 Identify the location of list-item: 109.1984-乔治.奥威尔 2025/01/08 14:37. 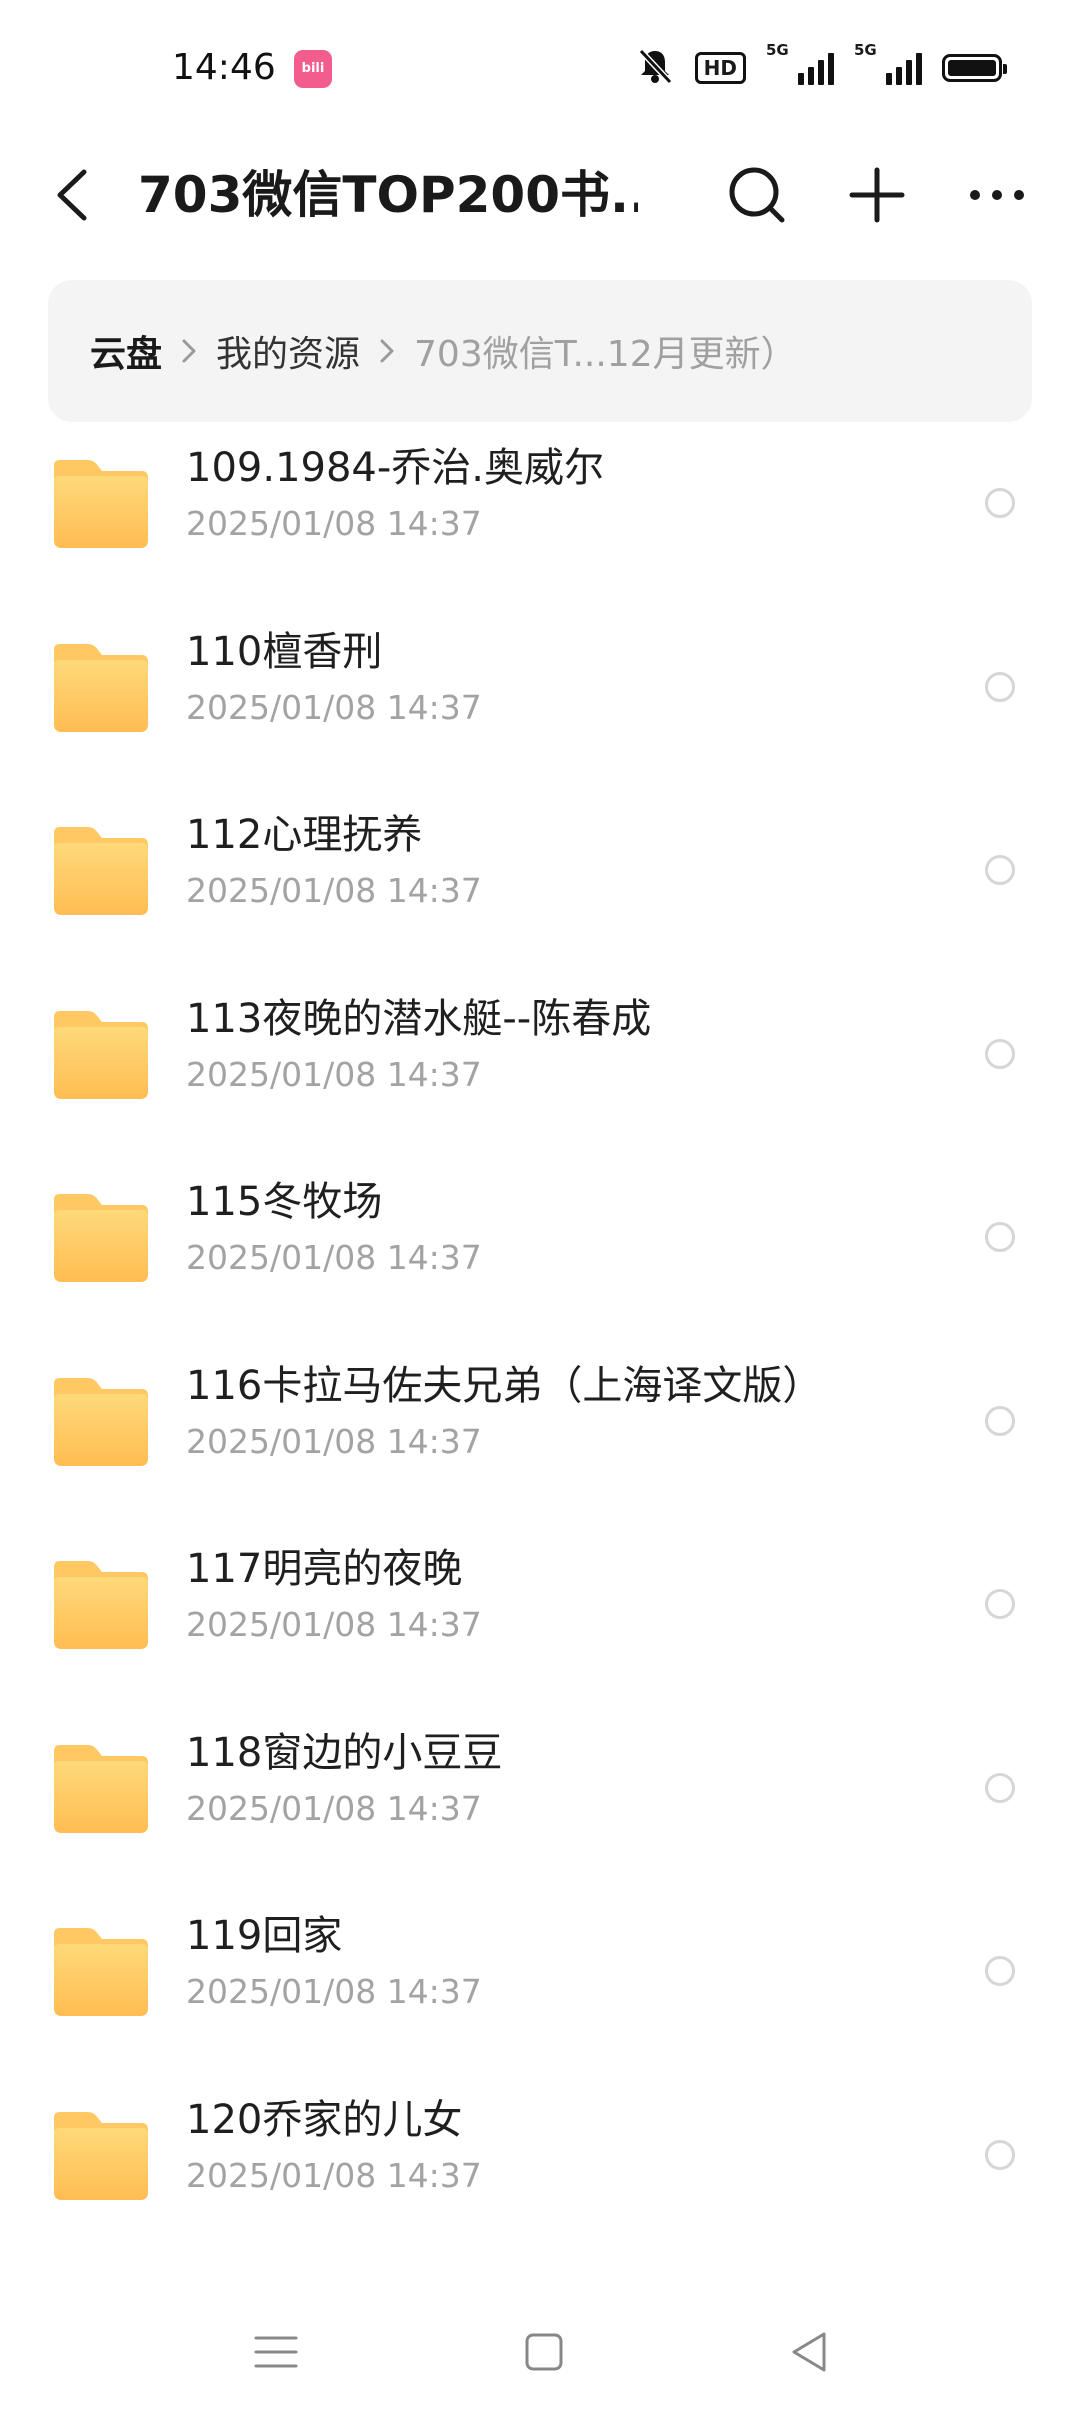
(540, 532).